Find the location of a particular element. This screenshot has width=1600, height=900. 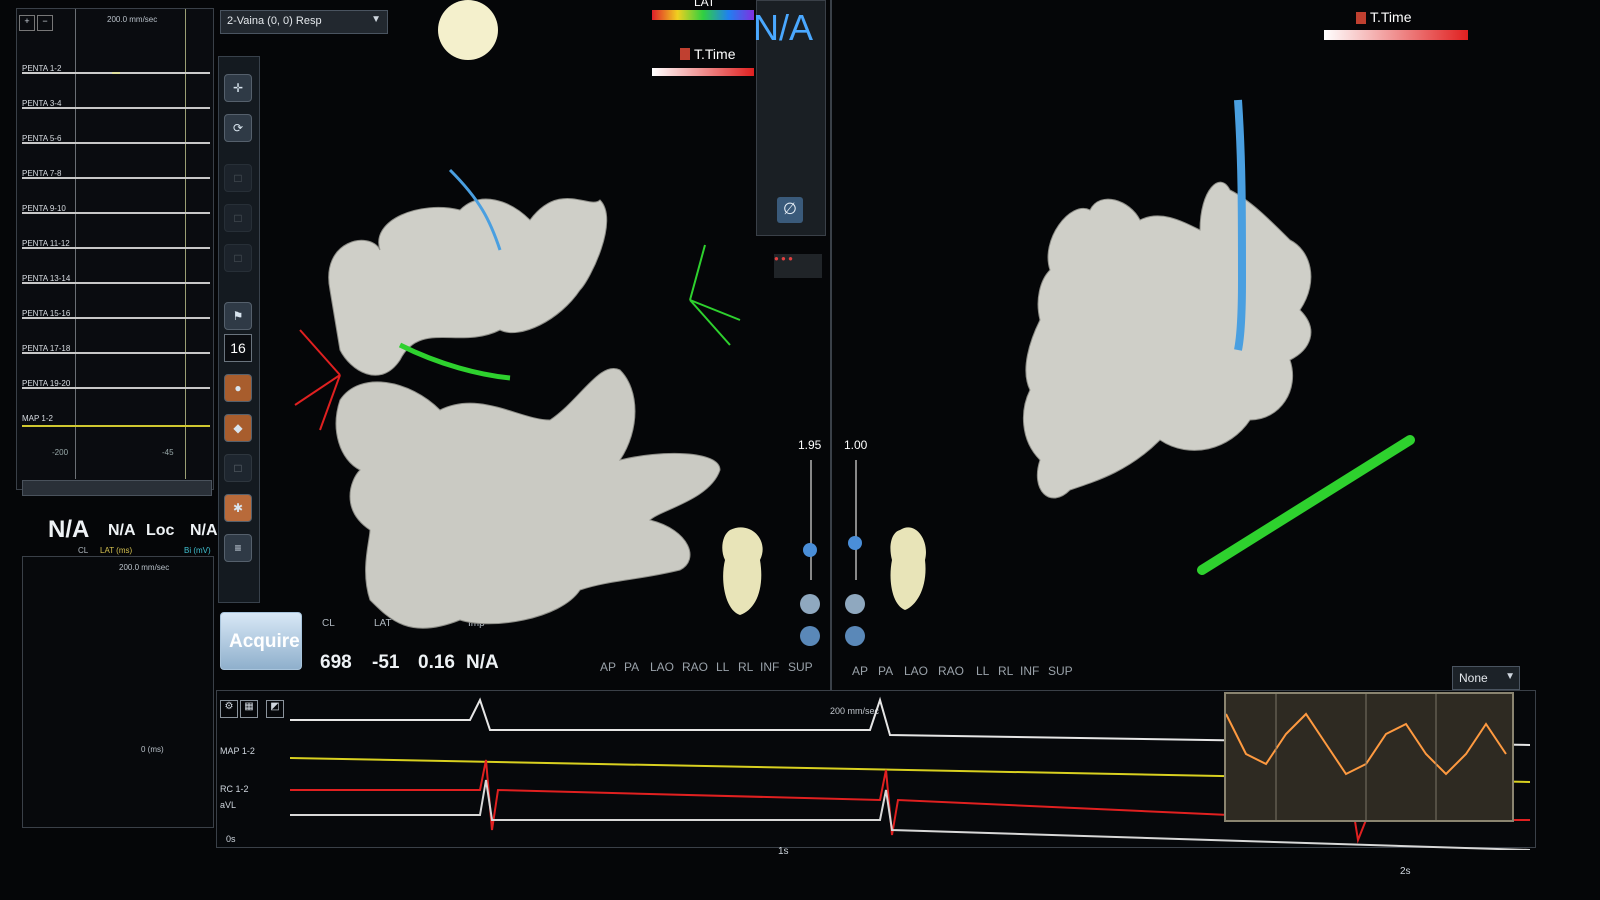

strip-time-tick: 2s is located at coordinates (1405, 871).